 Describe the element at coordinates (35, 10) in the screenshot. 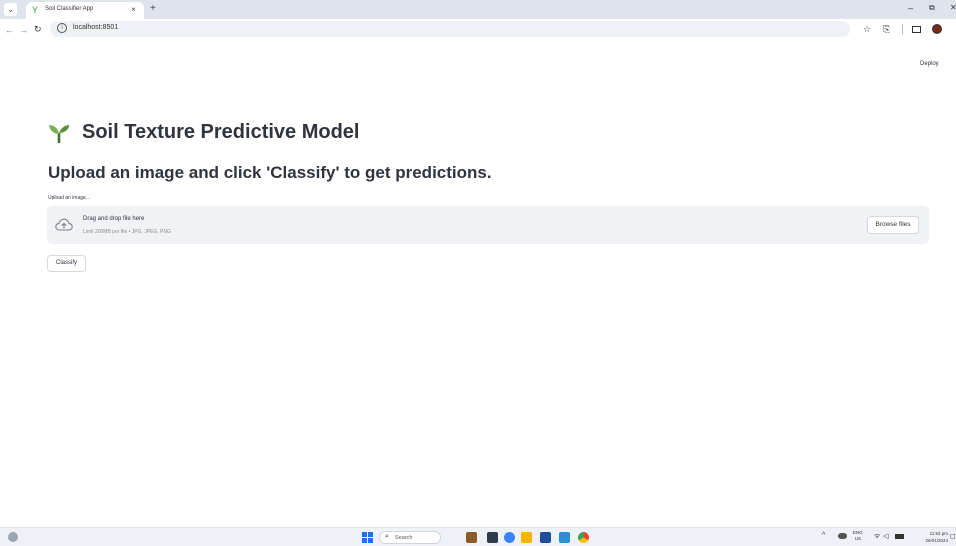

I see `sprout-favicon-icon: Y` at that location.